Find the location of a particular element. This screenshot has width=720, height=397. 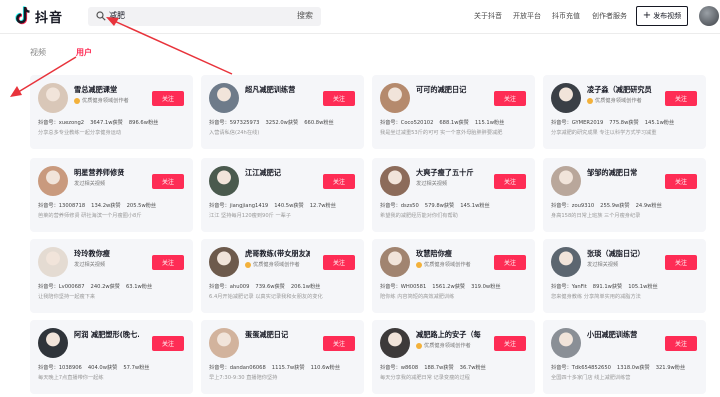

user-name: 邹邹的减肥日常 is located at coordinates (619, 173).